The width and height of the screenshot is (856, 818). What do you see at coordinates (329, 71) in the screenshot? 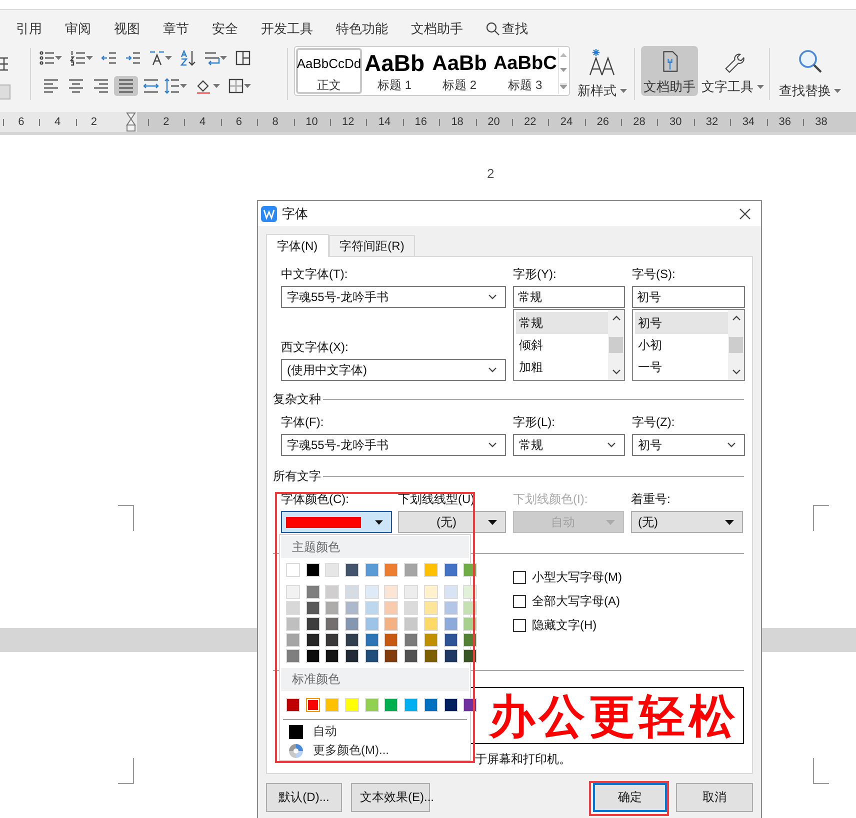
I see `style-item: AaBbCcDd 正文` at bounding box center [329, 71].